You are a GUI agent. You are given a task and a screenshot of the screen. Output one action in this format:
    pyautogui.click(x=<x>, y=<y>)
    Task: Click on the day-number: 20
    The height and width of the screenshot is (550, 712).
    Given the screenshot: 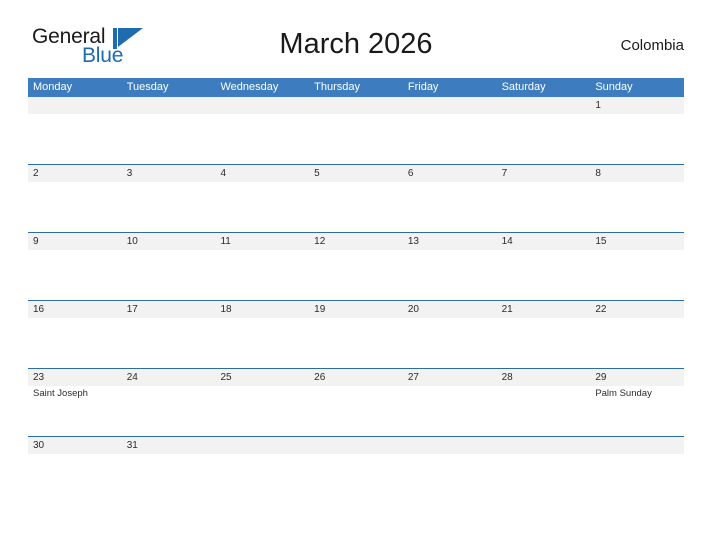 What is the action you would take?
    pyautogui.click(x=450, y=309)
    